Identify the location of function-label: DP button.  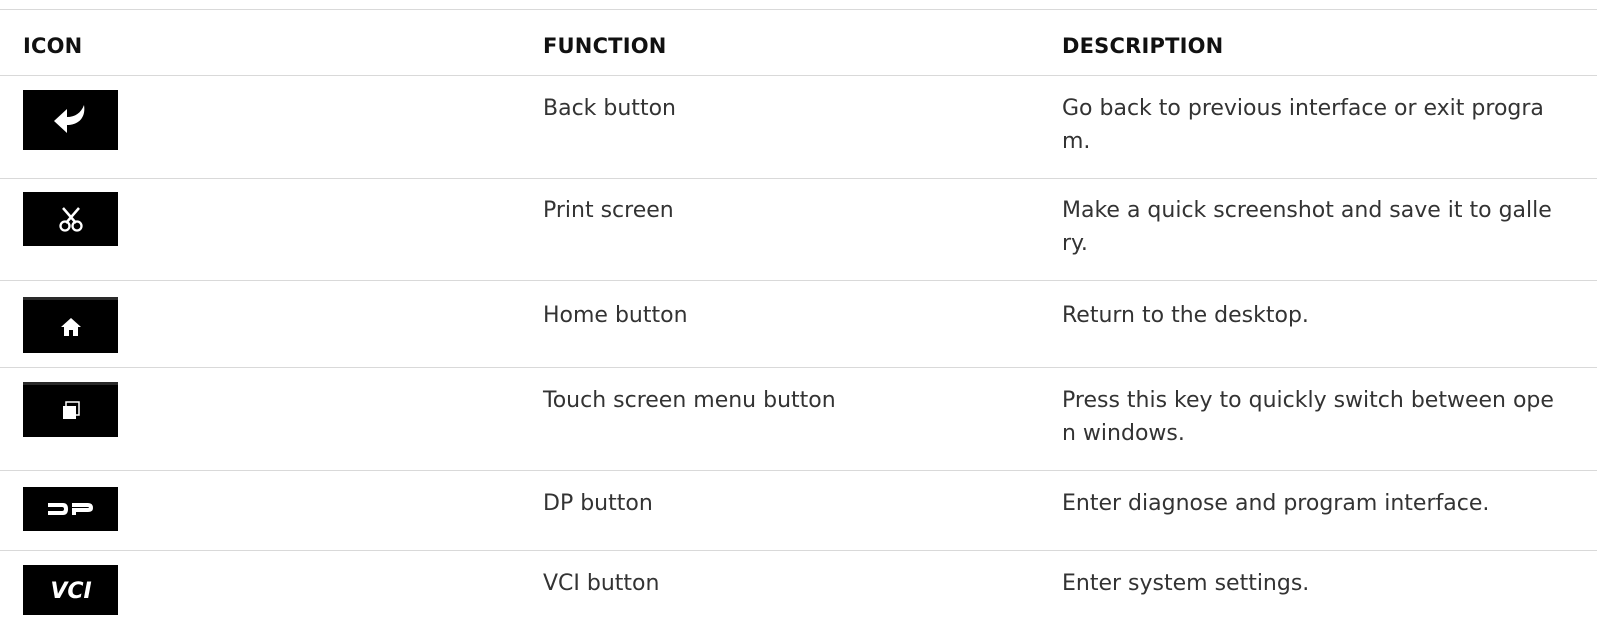
(598, 503).